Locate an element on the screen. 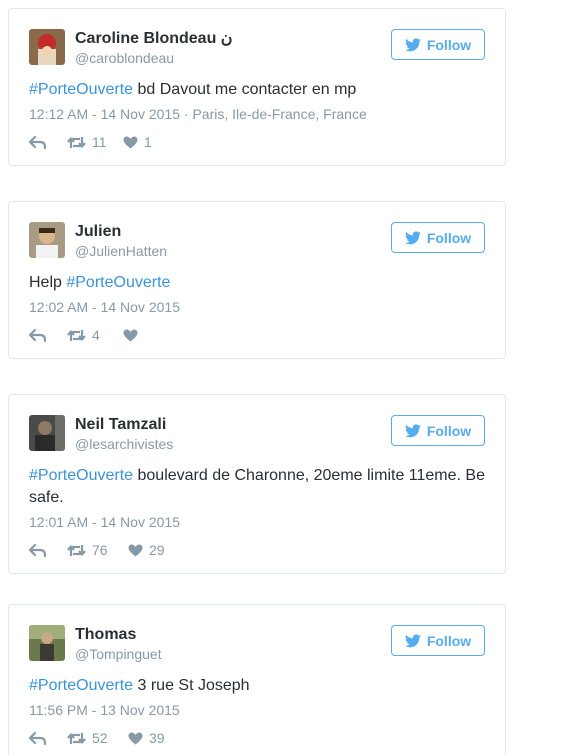 The image size is (562, 755). timestamp: 12:12 AM - 14 Nov 2015 is located at coordinates (104, 114).